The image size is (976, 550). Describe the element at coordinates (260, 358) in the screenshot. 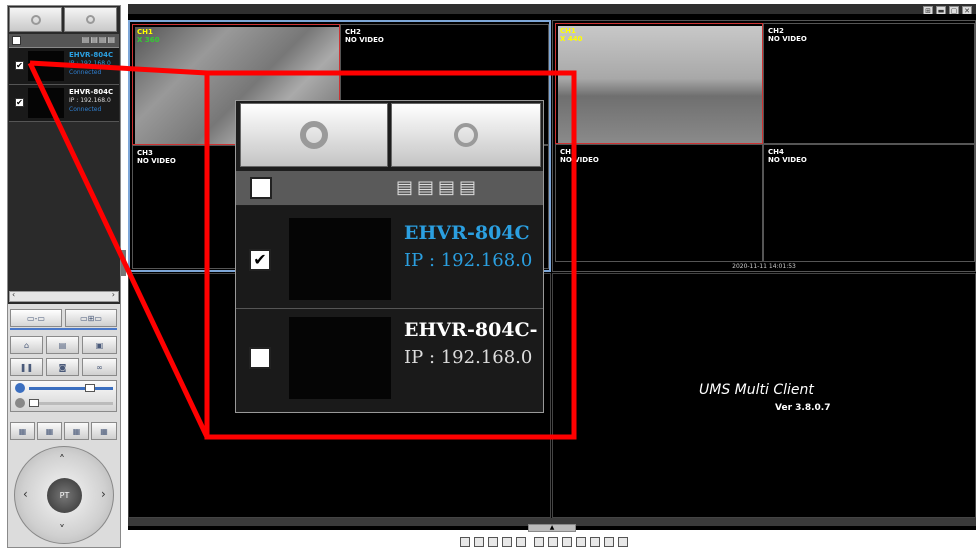

I see `device-checkbox` at that location.